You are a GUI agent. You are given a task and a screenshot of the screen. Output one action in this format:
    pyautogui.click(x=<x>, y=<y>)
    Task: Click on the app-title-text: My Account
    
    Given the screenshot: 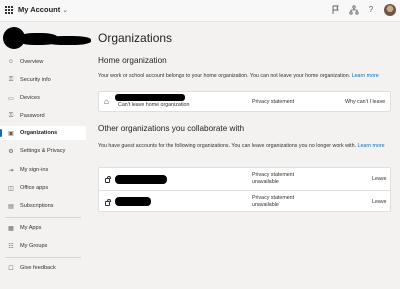 What is the action you would take?
    pyautogui.click(x=39, y=9)
    